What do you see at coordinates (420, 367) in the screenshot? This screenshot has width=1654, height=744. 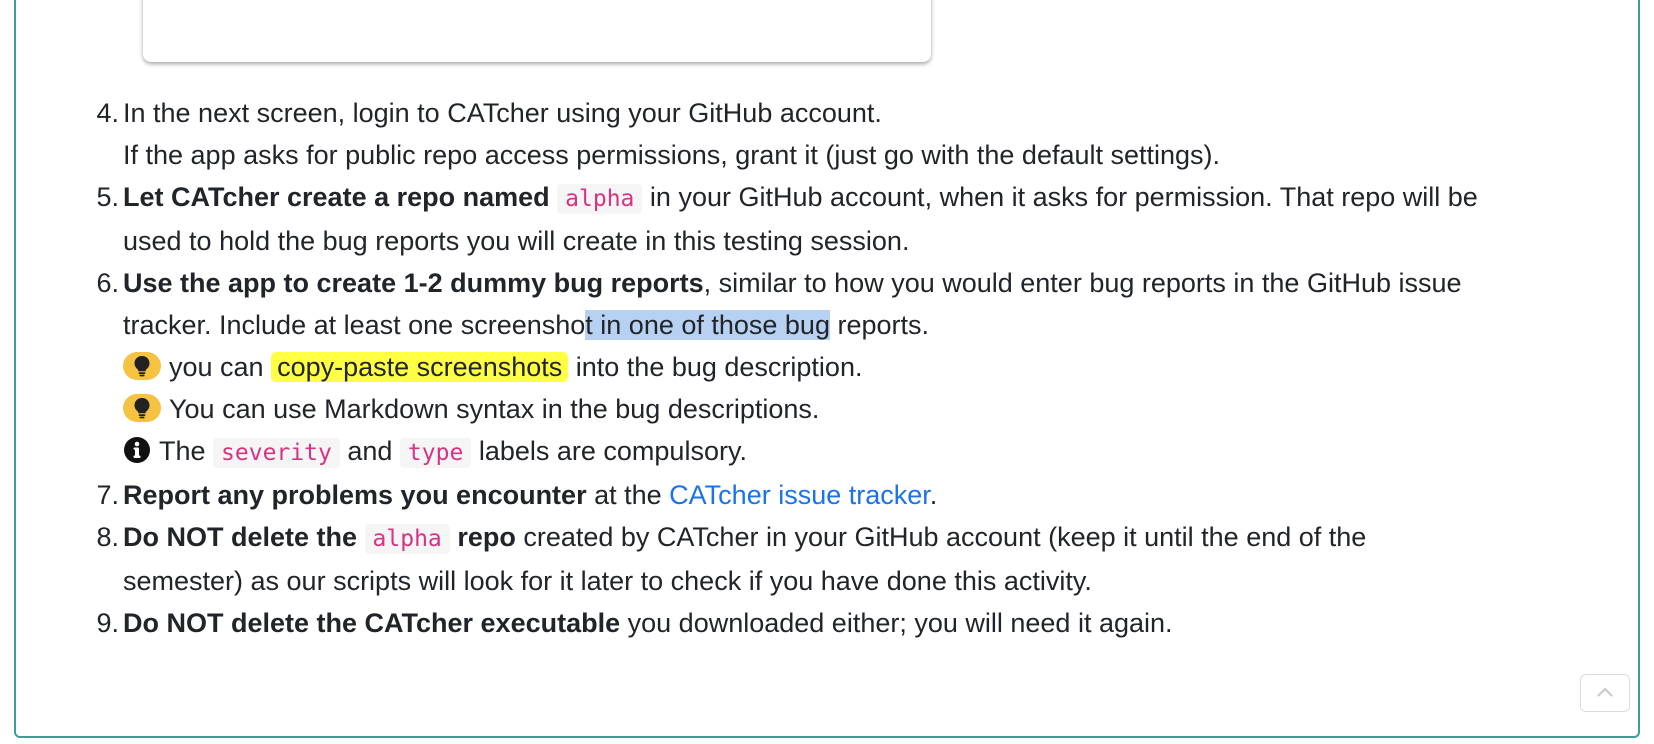 I see `highlighted-text: copy-paste screenshots` at bounding box center [420, 367].